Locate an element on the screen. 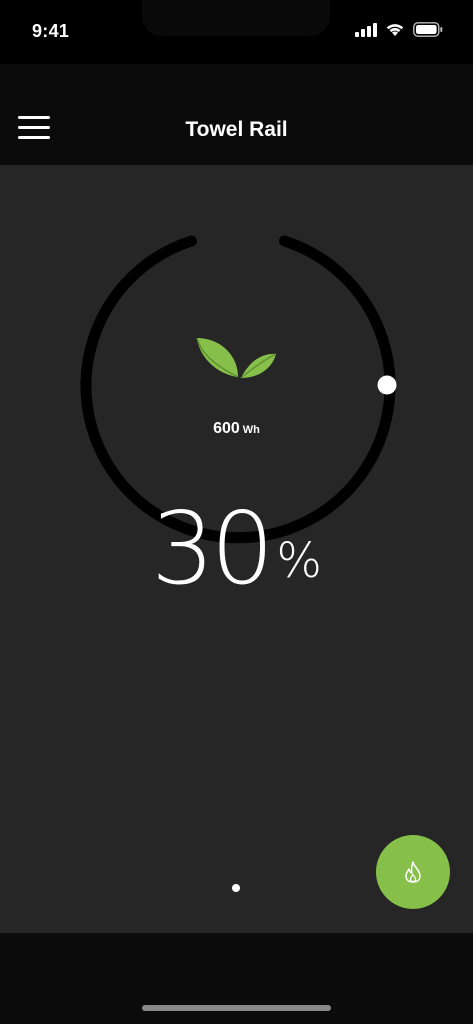 The width and height of the screenshot is (473, 1024). bottom-bar is located at coordinates (236, 978).